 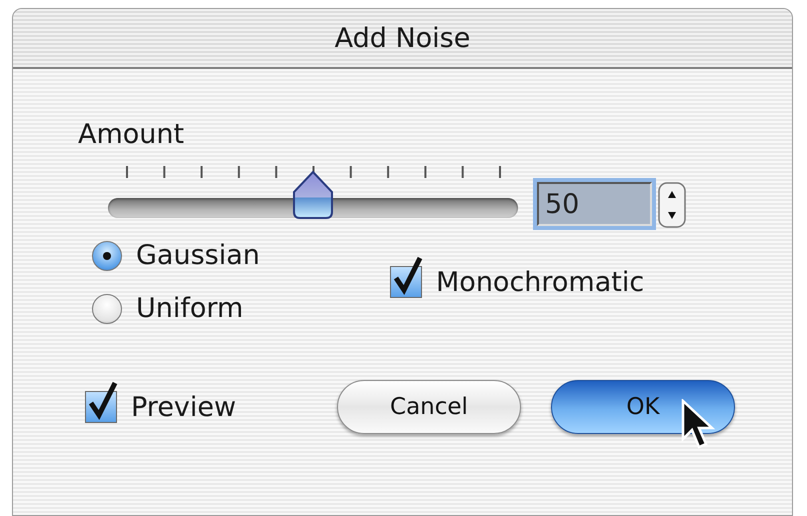 What do you see at coordinates (183, 407) in the screenshot?
I see `checkbox-label: Preview` at bounding box center [183, 407].